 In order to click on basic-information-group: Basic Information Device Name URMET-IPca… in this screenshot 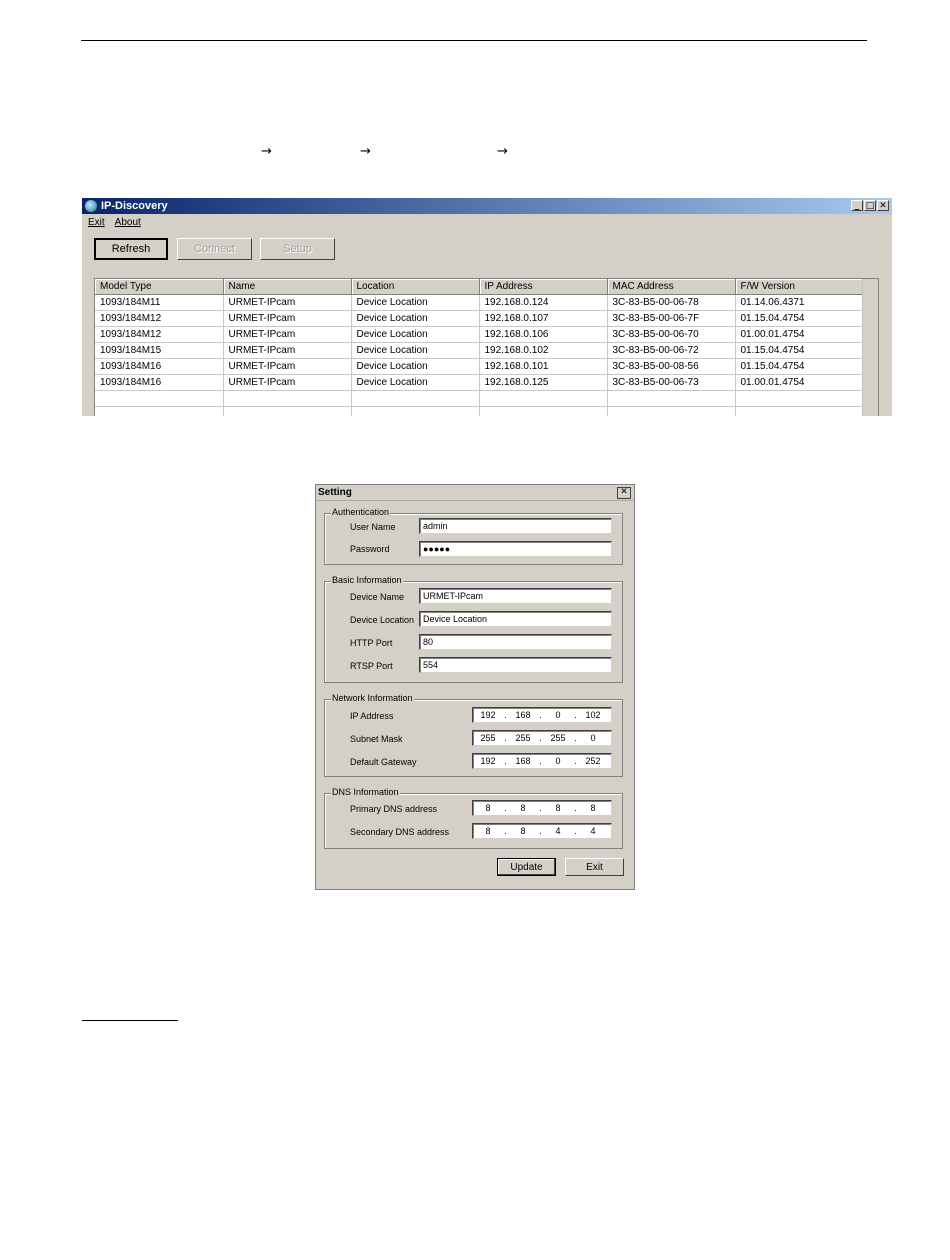, I will do `click(473, 629)`.